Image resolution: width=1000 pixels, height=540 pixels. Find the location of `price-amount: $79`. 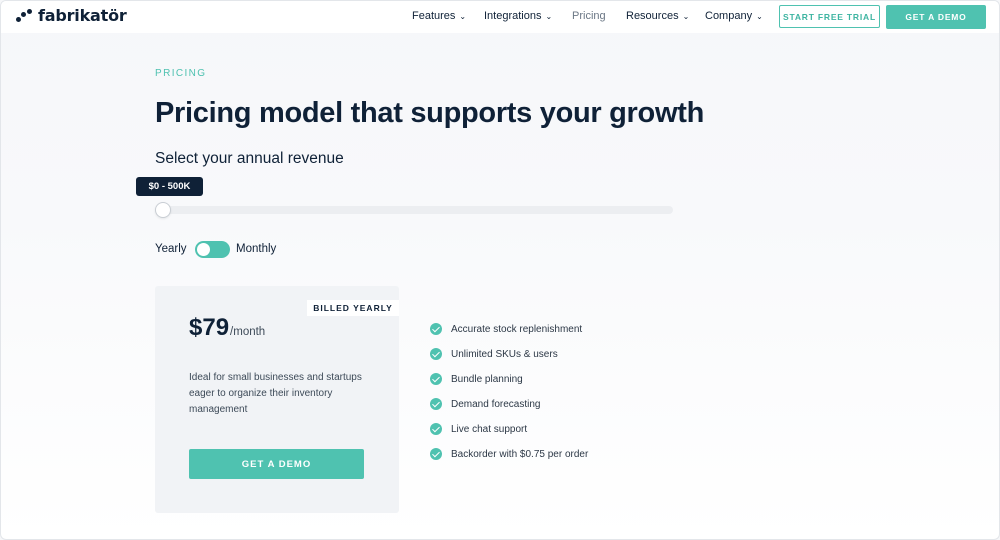

price-amount: $79 is located at coordinates (209, 327).